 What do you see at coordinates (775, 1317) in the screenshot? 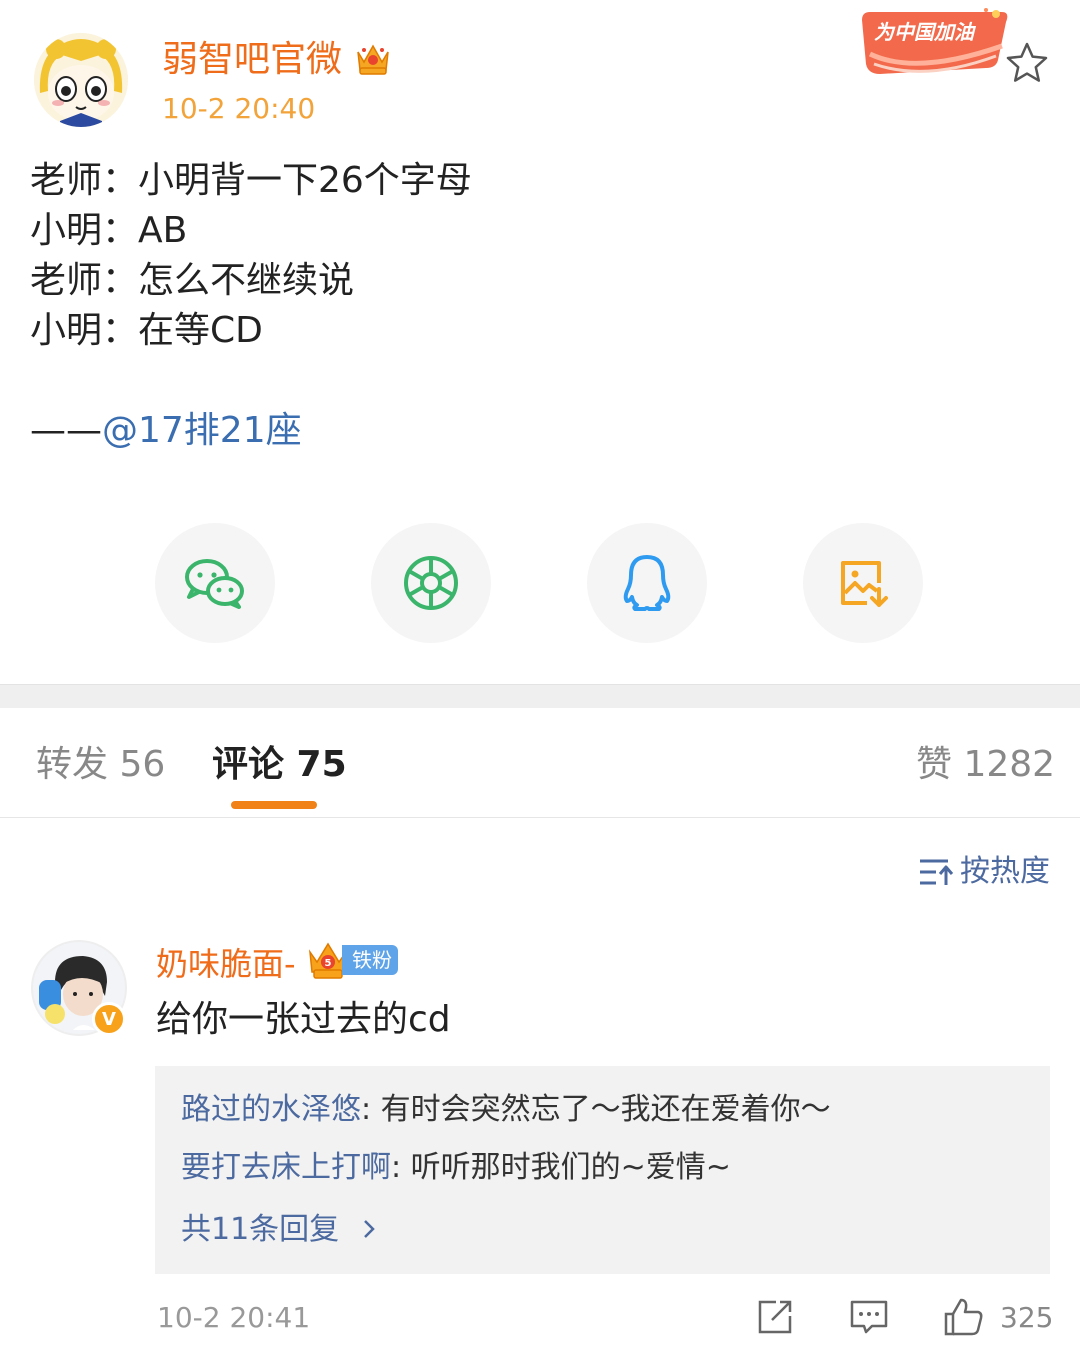
I see `repost-comment-icon` at bounding box center [775, 1317].